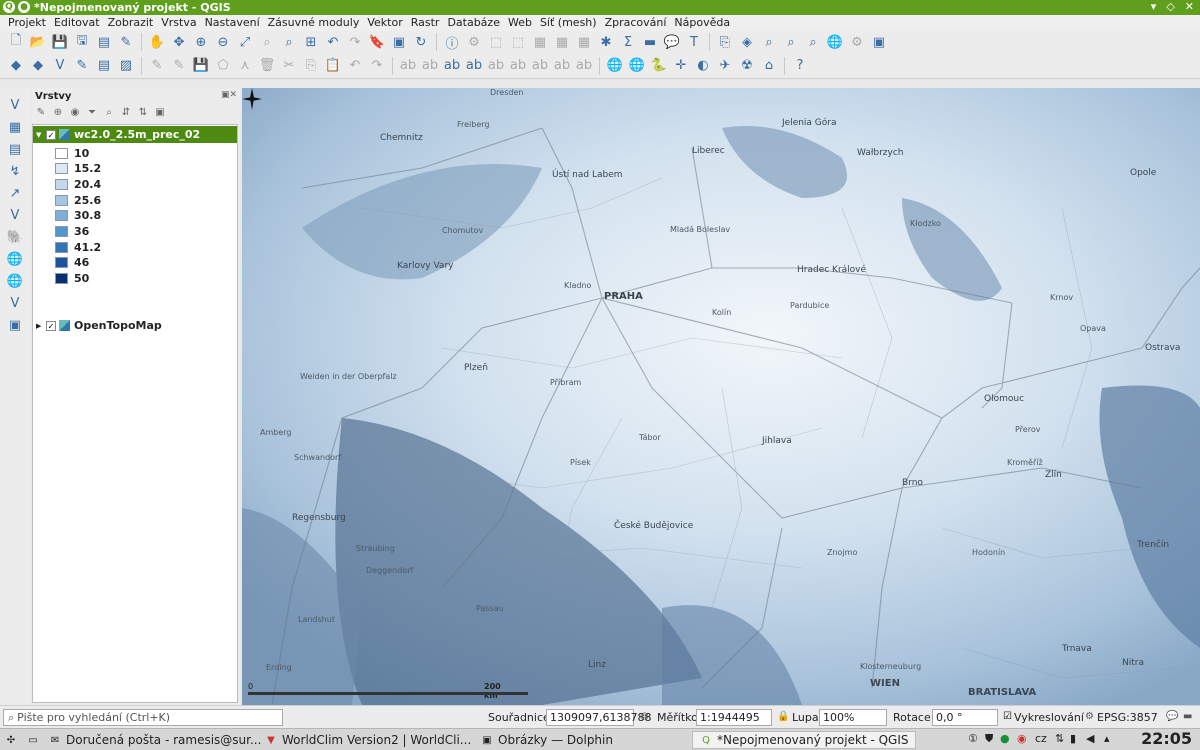  I want to click on label-pin-icon: ab, so click(430, 66).